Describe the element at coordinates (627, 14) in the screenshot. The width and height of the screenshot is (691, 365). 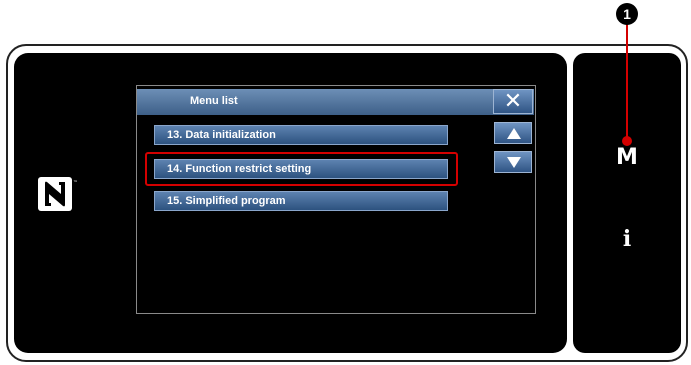
I see `callout-number: 1` at that location.